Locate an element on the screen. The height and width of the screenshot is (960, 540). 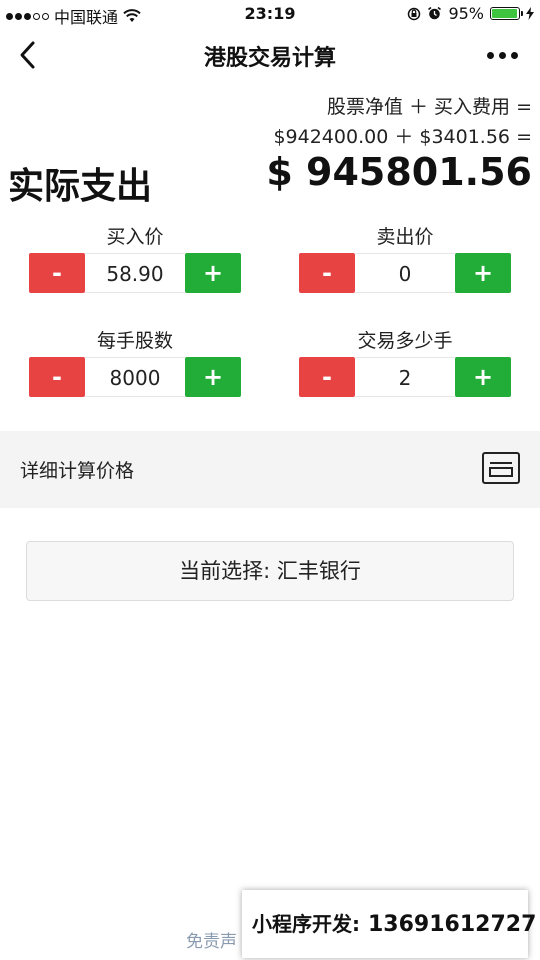
detail-calculation-label: 详细计算价格 is located at coordinates (77, 471).